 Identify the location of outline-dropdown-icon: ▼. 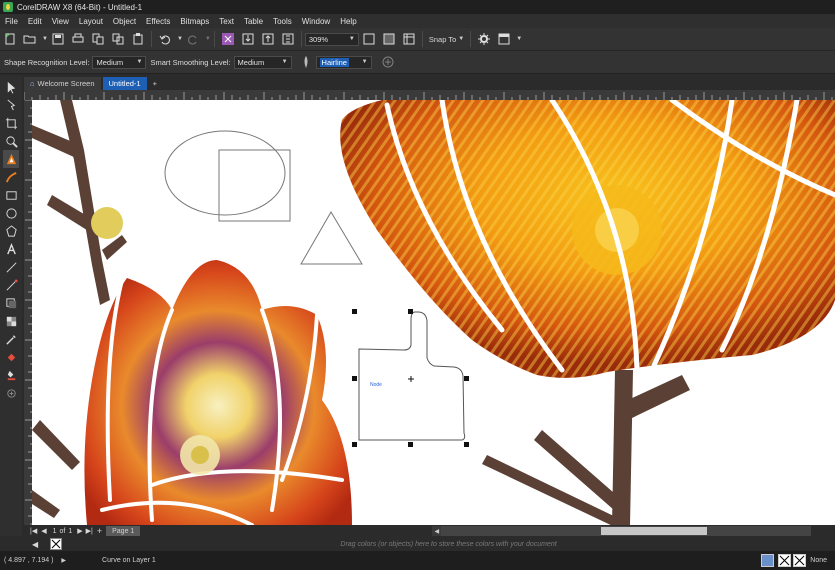
(365, 62).